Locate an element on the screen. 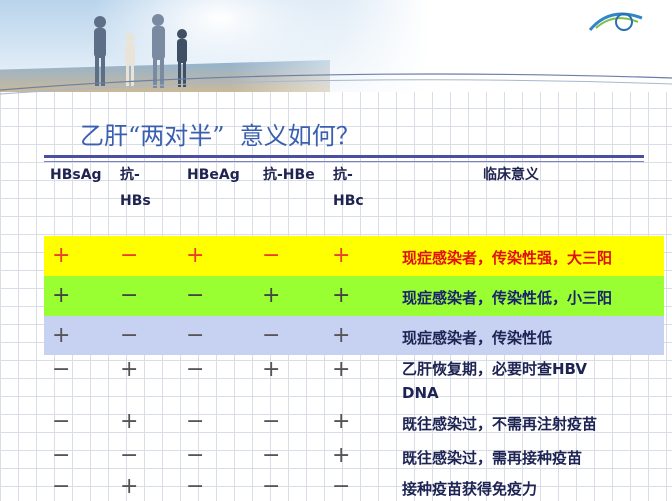 The width and height of the screenshot is (672, 501). header-rule is located at coordinates (344, 156).